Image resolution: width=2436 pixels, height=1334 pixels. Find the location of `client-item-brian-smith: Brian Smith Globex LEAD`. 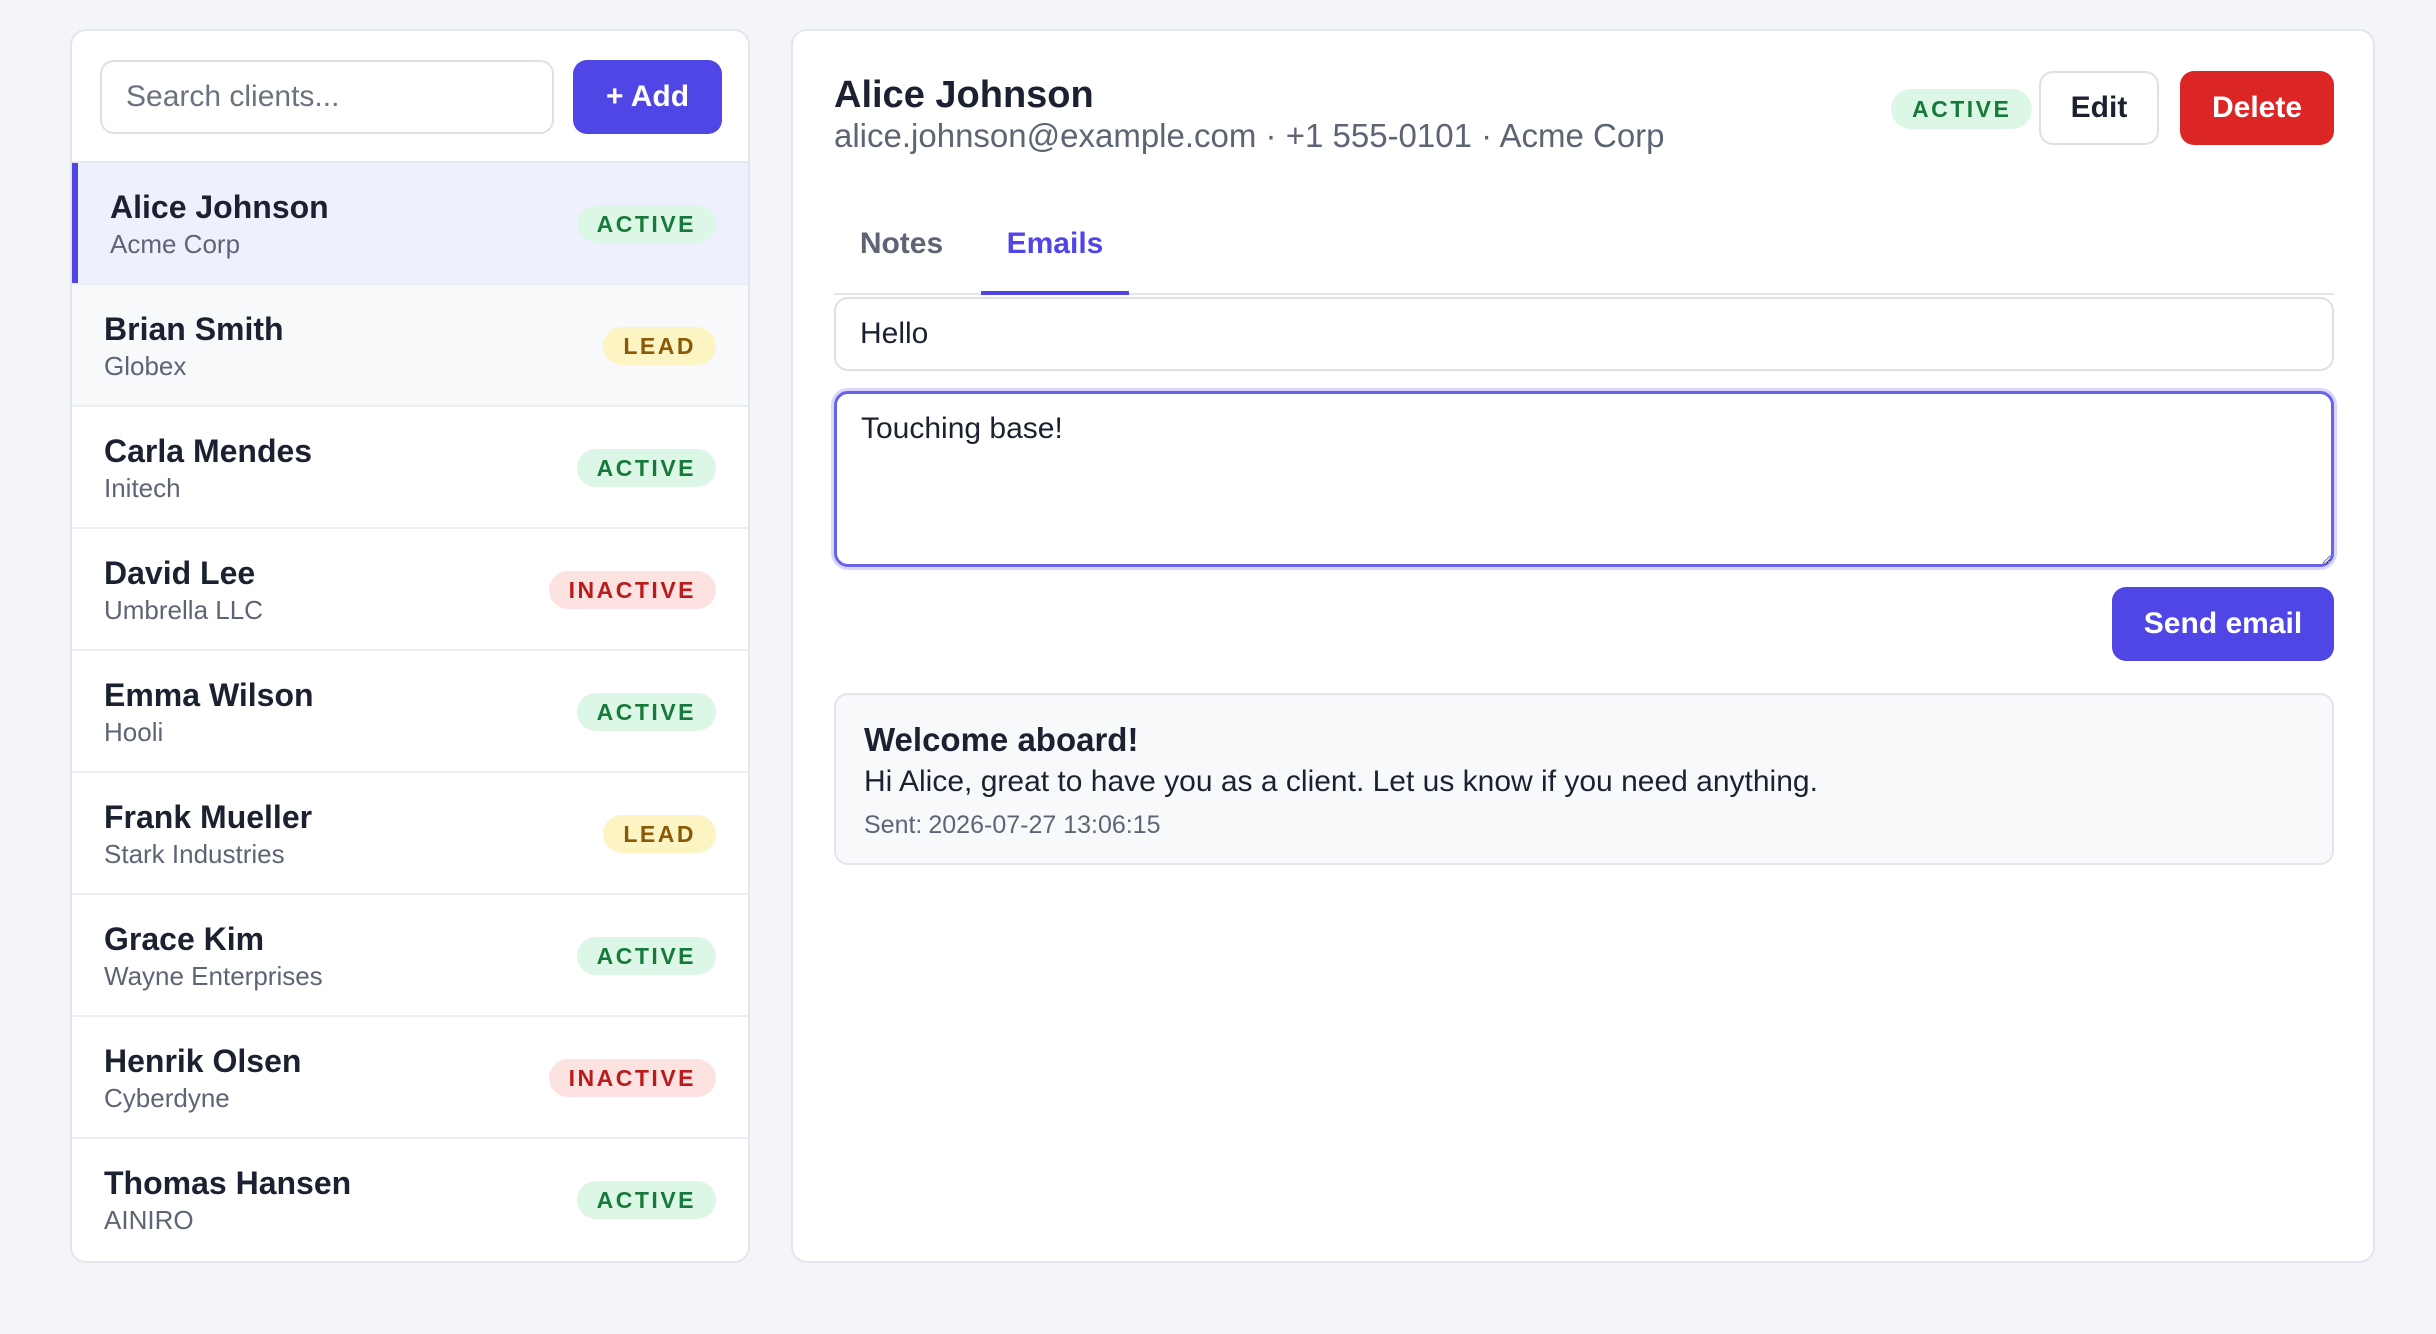

client-item-brian-smith: Brian Smith Globex LEAD is located at coordinates (410, 346).